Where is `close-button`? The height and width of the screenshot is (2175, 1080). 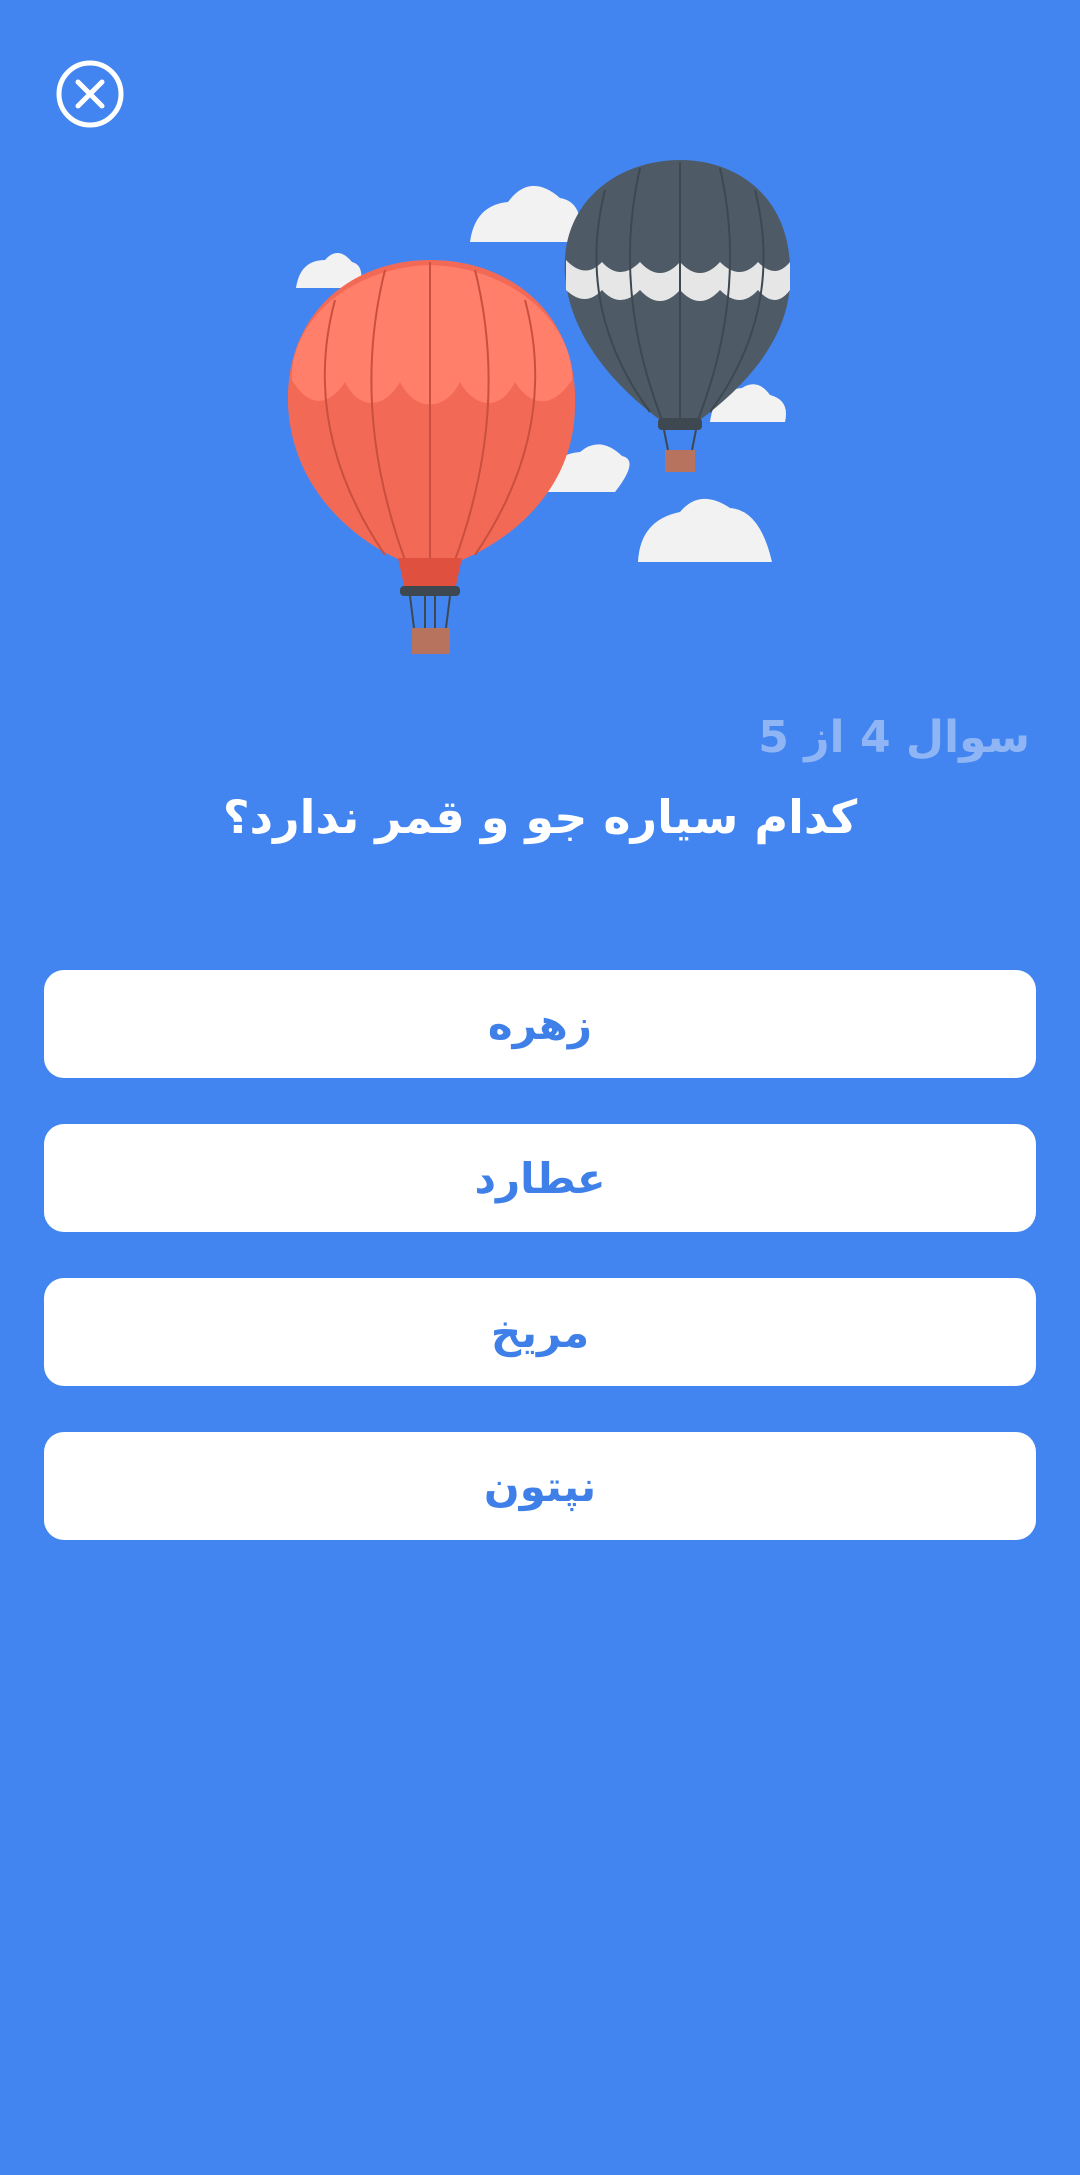 close-button is located at coordinates (90, 94).